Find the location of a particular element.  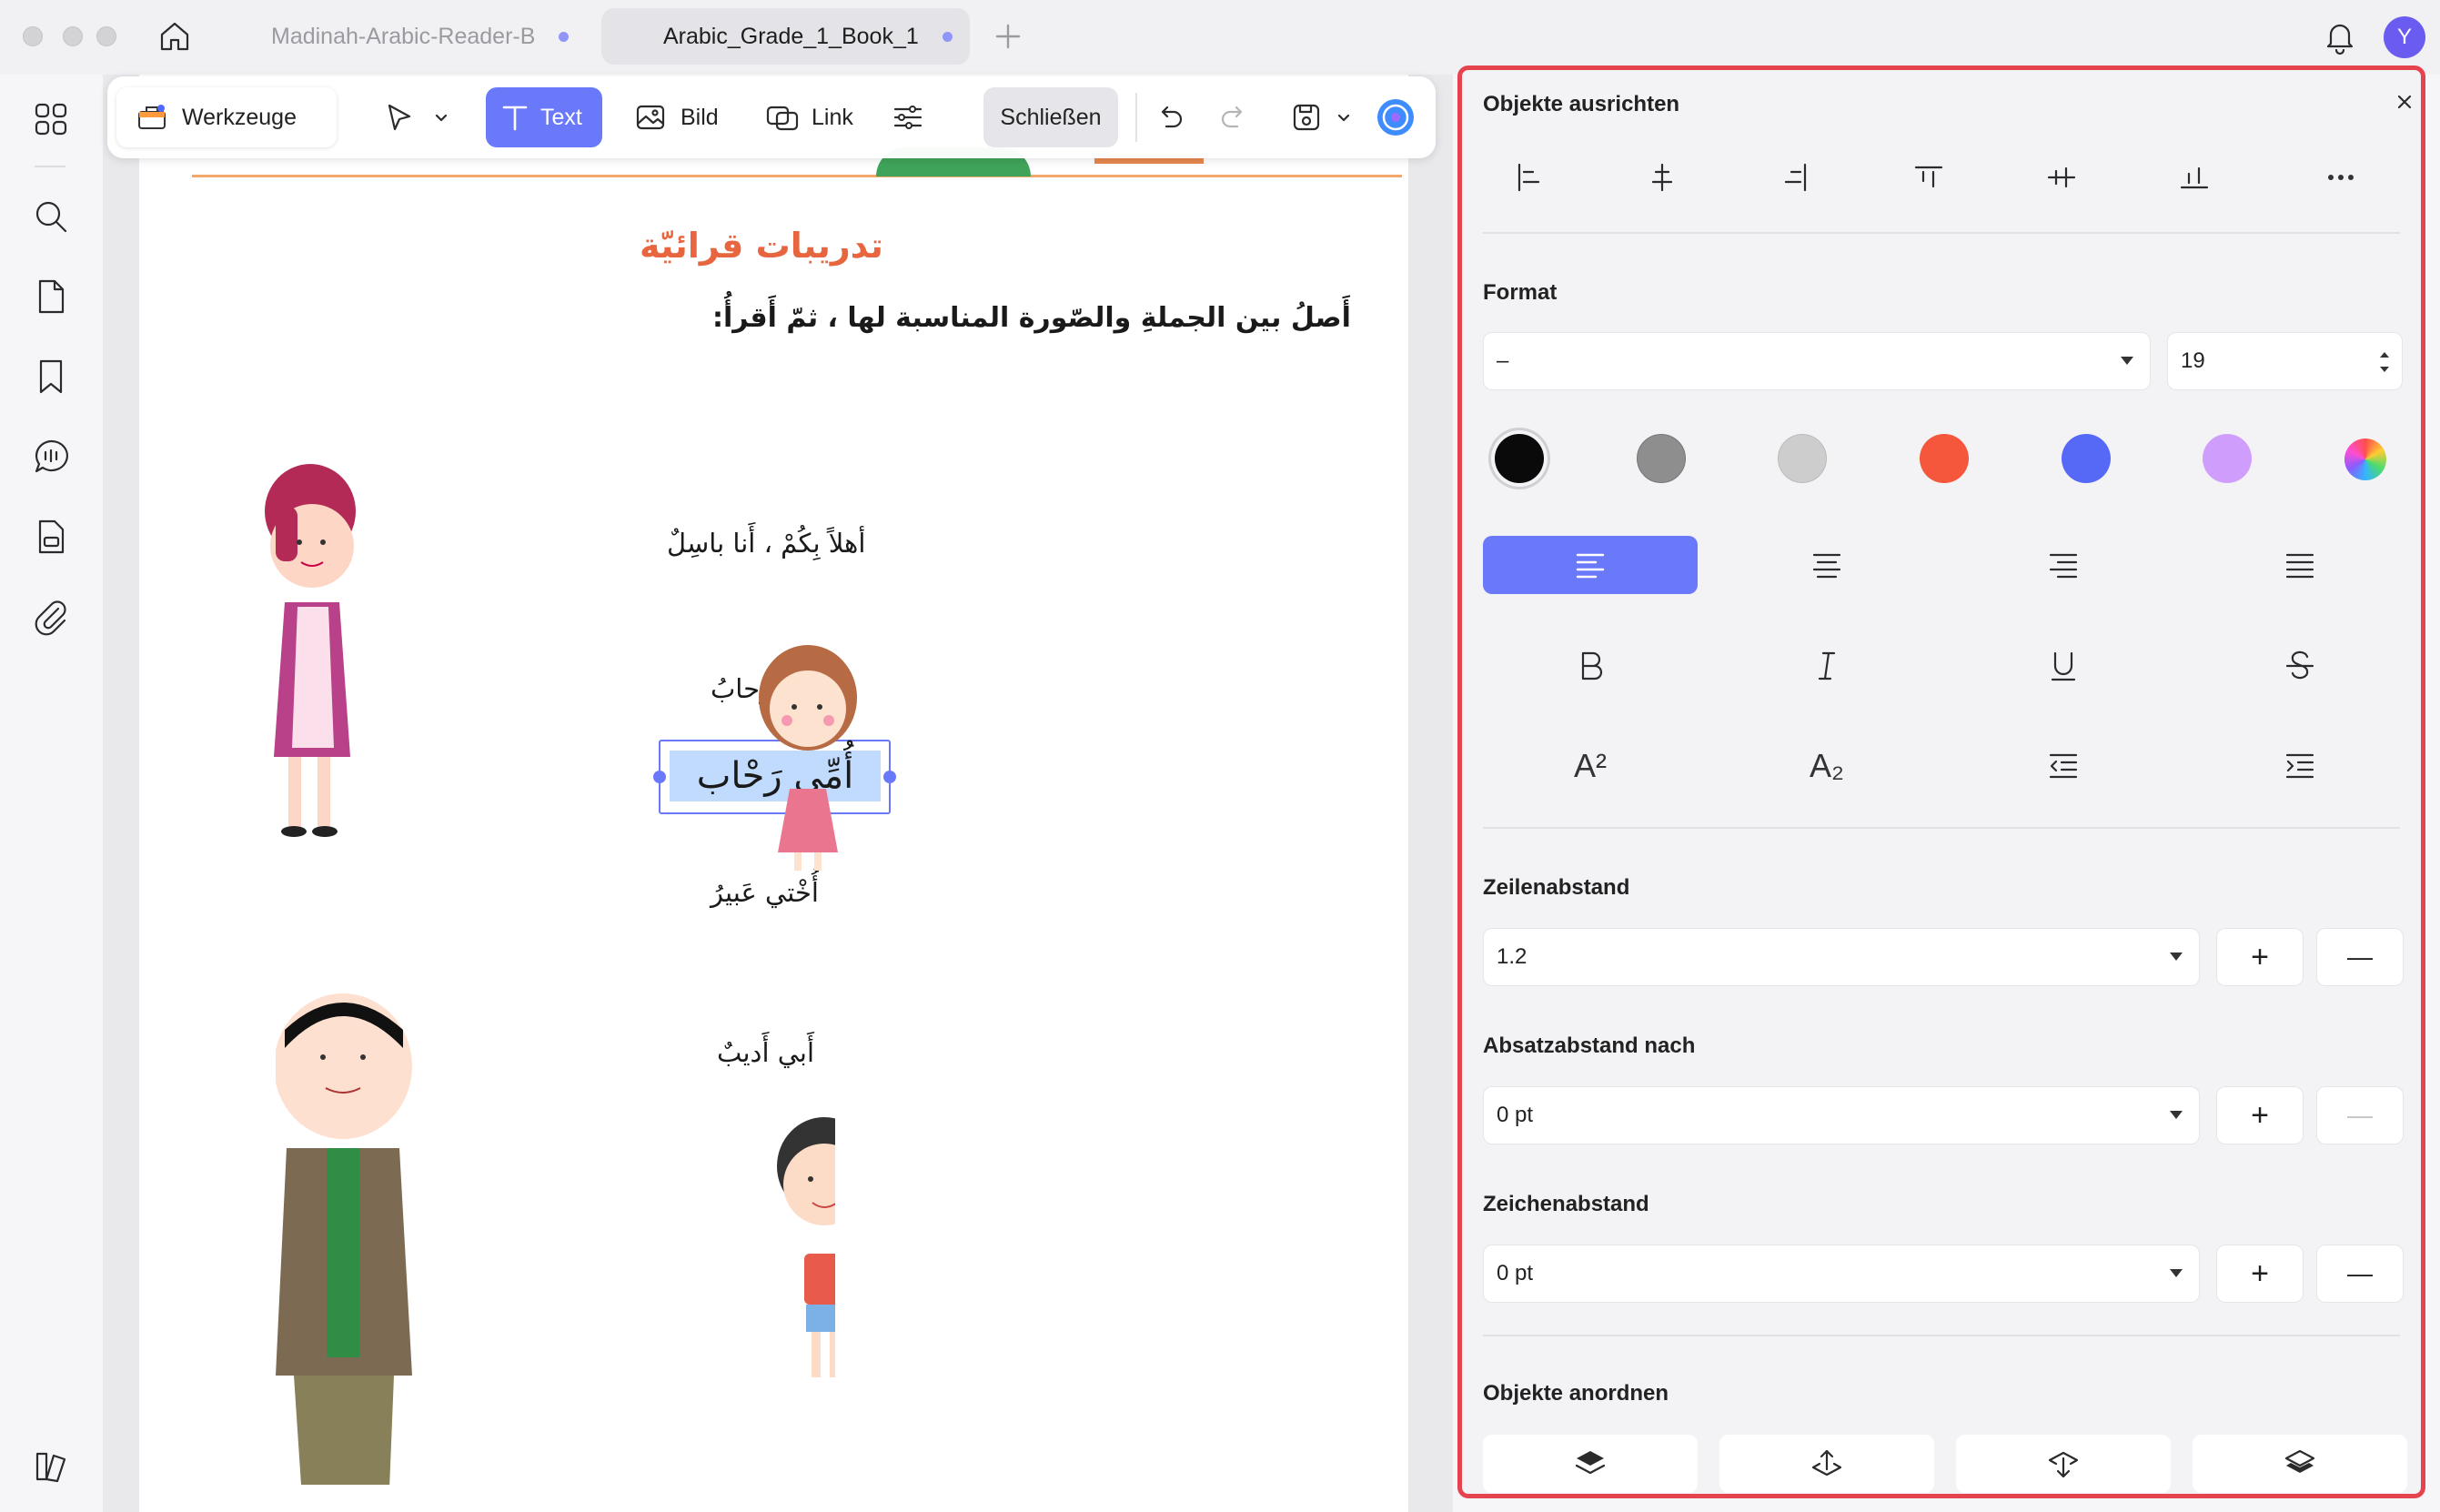

align-bottom-button is located at coordinates (2195, 177).